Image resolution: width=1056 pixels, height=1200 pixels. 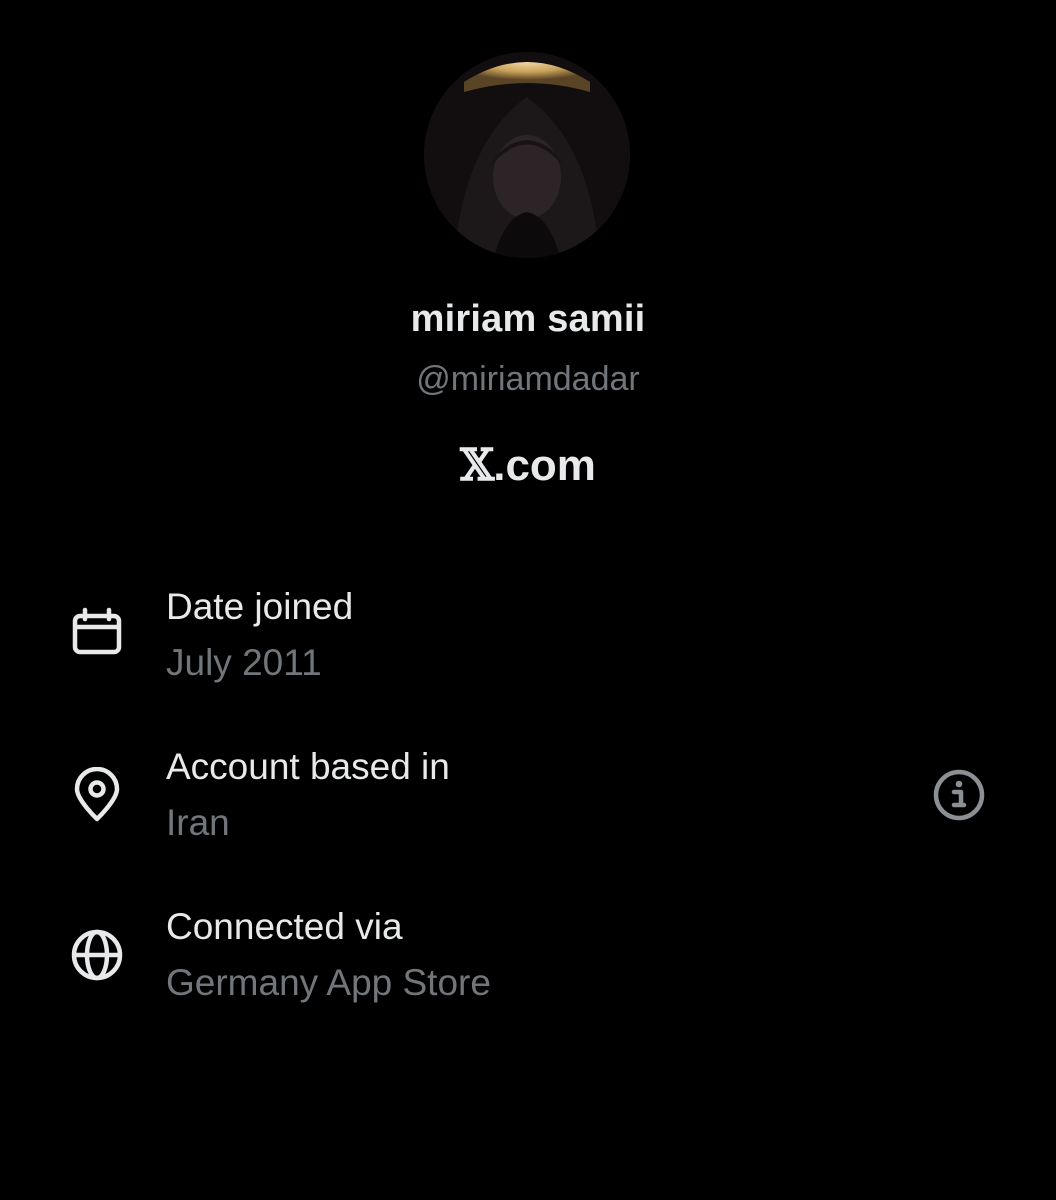 What do you see at coordinates (308, 766) in the screenshot?
I see `detail-label-account-based-in: Account based in` at bounding box center [308, 766].